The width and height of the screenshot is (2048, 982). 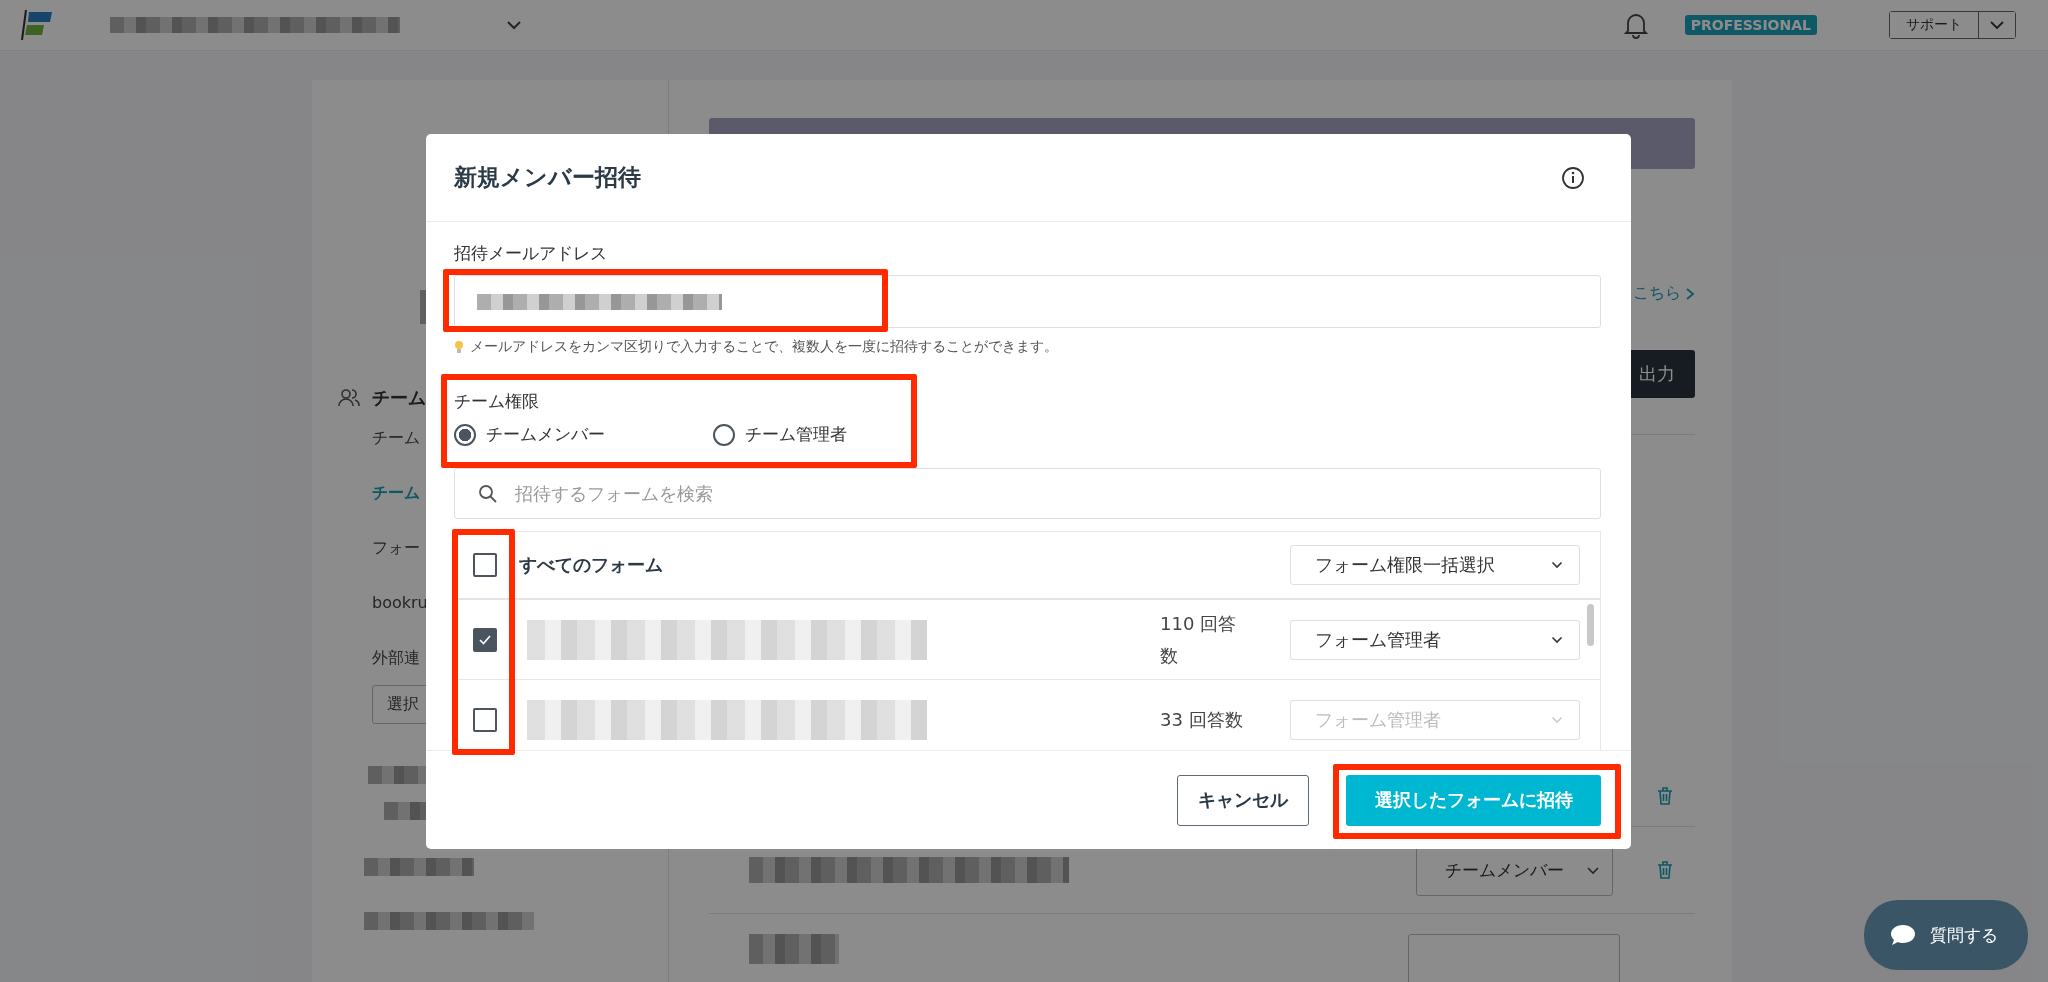 I want to click on dialog-title: 新規メンバー招待, so click(x=547, y=177).